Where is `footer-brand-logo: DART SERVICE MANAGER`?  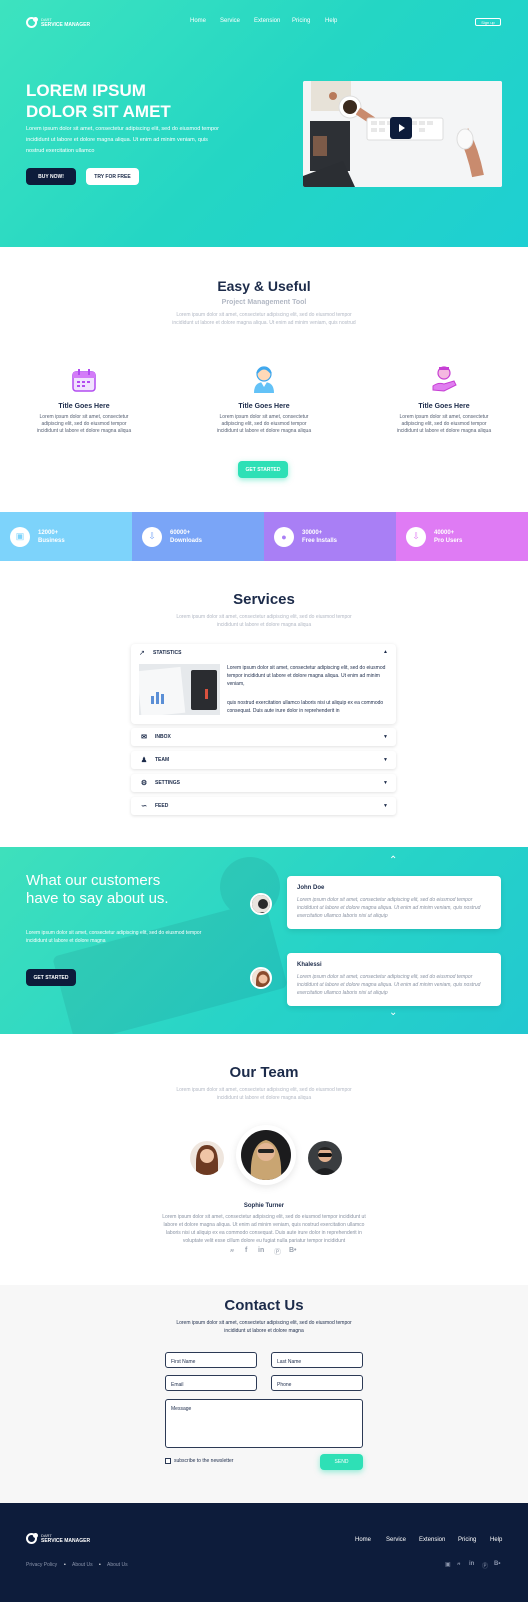
footer-brand-logo: DART SERVICE MANAGER is located at coordinates (58, 1538).